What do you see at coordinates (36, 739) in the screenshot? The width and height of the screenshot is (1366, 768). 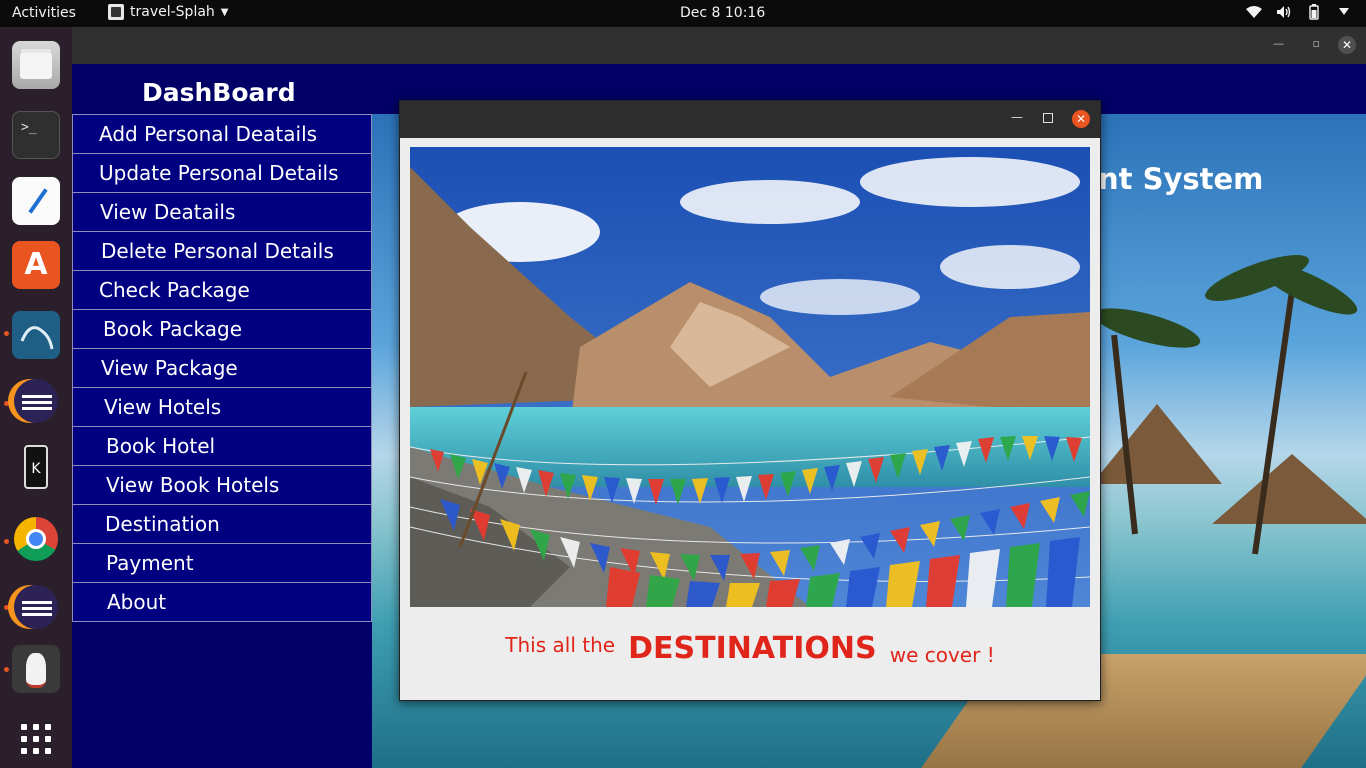 I see `show-applications-icon` at bounding box center [36, 739].